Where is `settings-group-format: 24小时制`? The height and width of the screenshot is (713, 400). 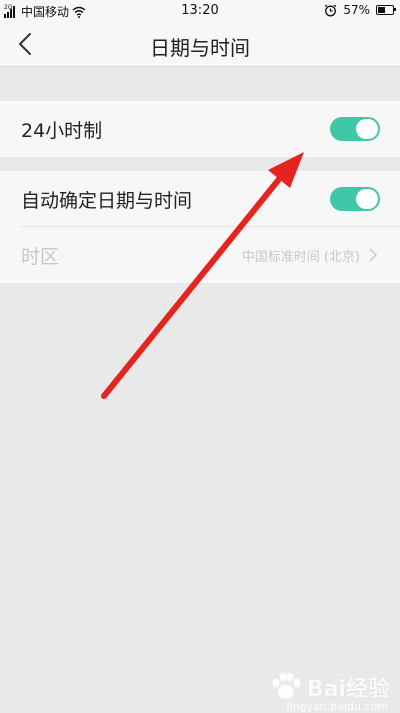 settings-group-format: 24小时制 is located at coordinates (200, 129).